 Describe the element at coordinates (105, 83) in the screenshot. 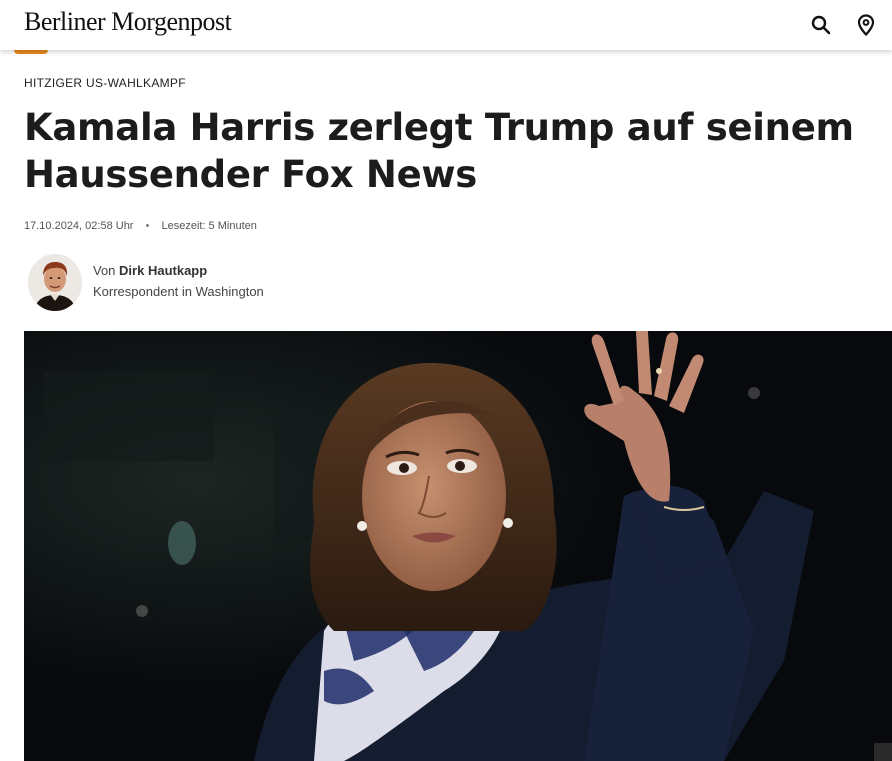

I see `article-kicker: HITZIGER US-WAHLKAMPF` at that location.